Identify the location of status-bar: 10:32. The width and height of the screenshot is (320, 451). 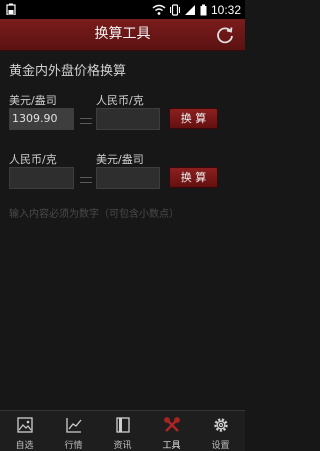
(122, 9).